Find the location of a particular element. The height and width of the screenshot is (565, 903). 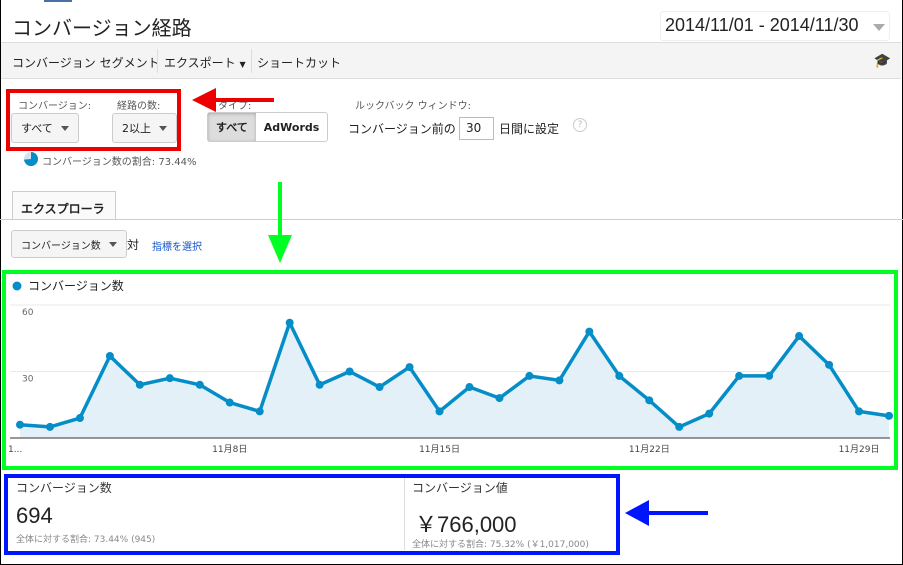

blue-arrow-icon is located at coordinates (666, 513).